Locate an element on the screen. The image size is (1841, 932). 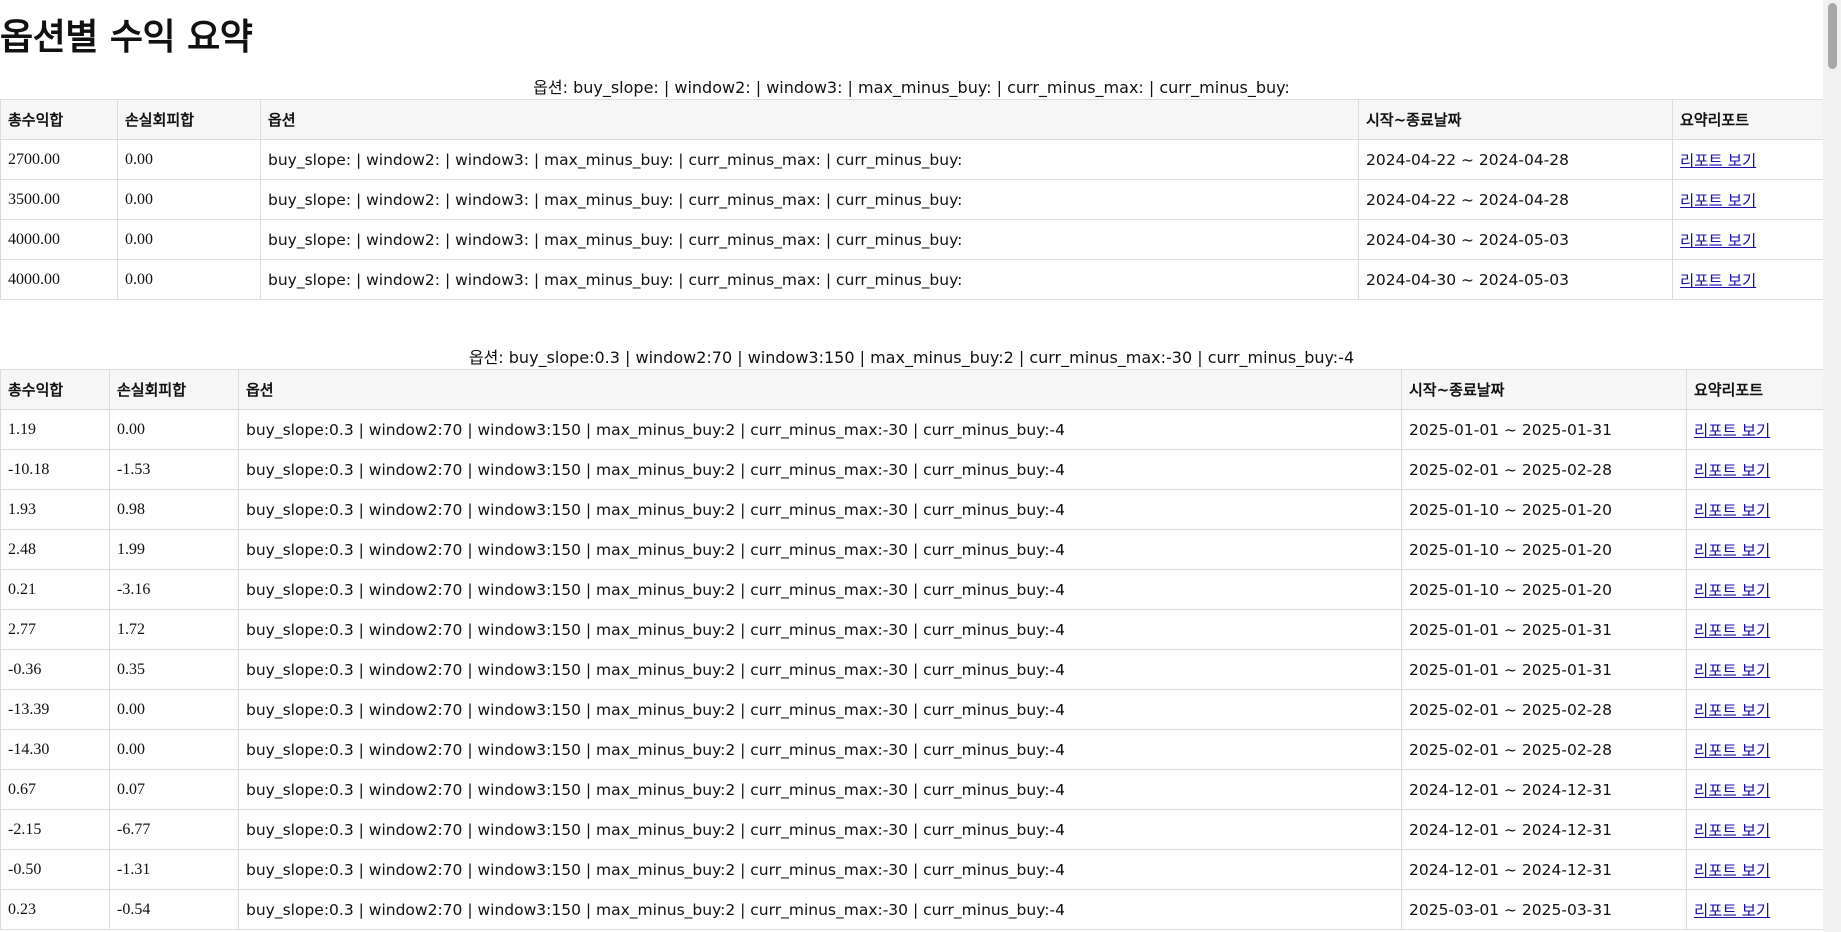
period-cell: 2025-02-01 ~ 2025-02-28 is located at coordinates (1544, 749).